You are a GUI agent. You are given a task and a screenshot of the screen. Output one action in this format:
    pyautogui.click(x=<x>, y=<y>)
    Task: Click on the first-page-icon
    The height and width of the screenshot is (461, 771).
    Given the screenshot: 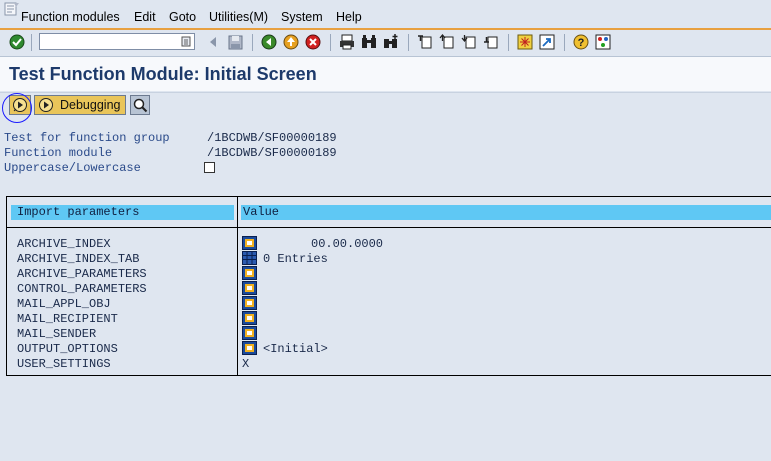 What is the action you would take?
    pyautogui.click(x=425, y=42)
    